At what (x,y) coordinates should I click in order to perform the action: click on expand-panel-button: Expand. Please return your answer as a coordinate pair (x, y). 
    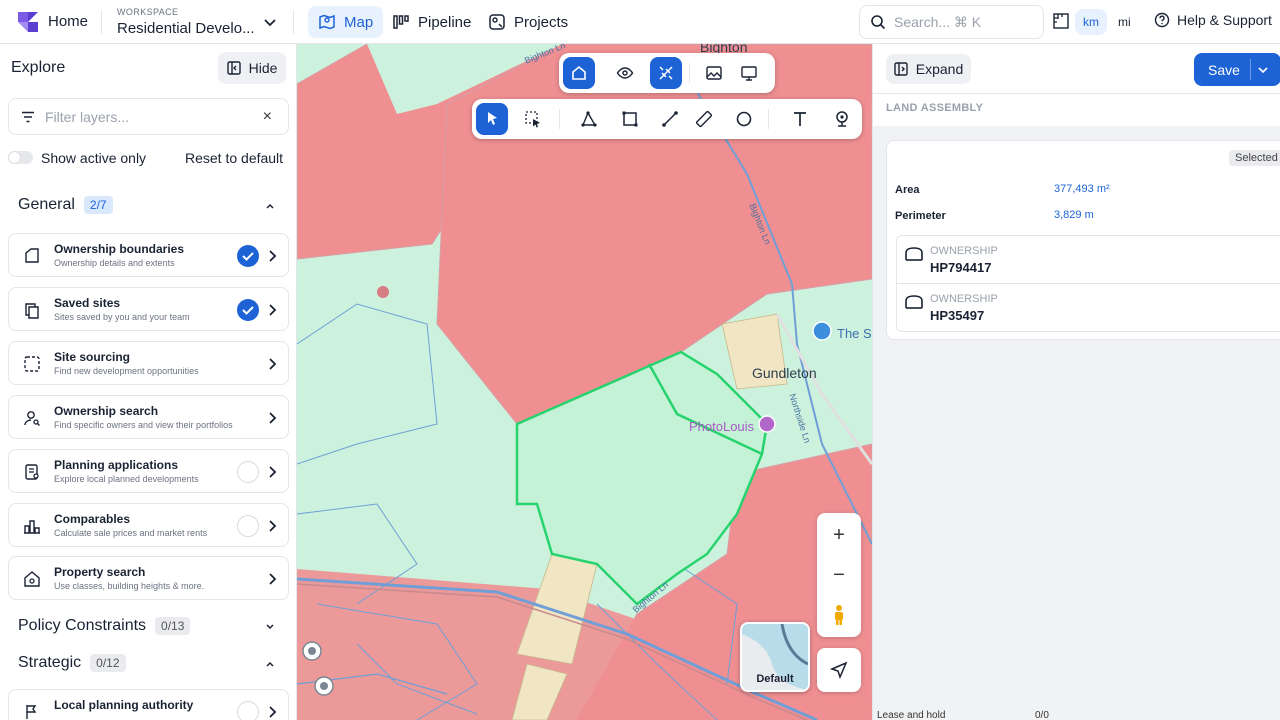
    Looking at the image, I should click on (928, 69).